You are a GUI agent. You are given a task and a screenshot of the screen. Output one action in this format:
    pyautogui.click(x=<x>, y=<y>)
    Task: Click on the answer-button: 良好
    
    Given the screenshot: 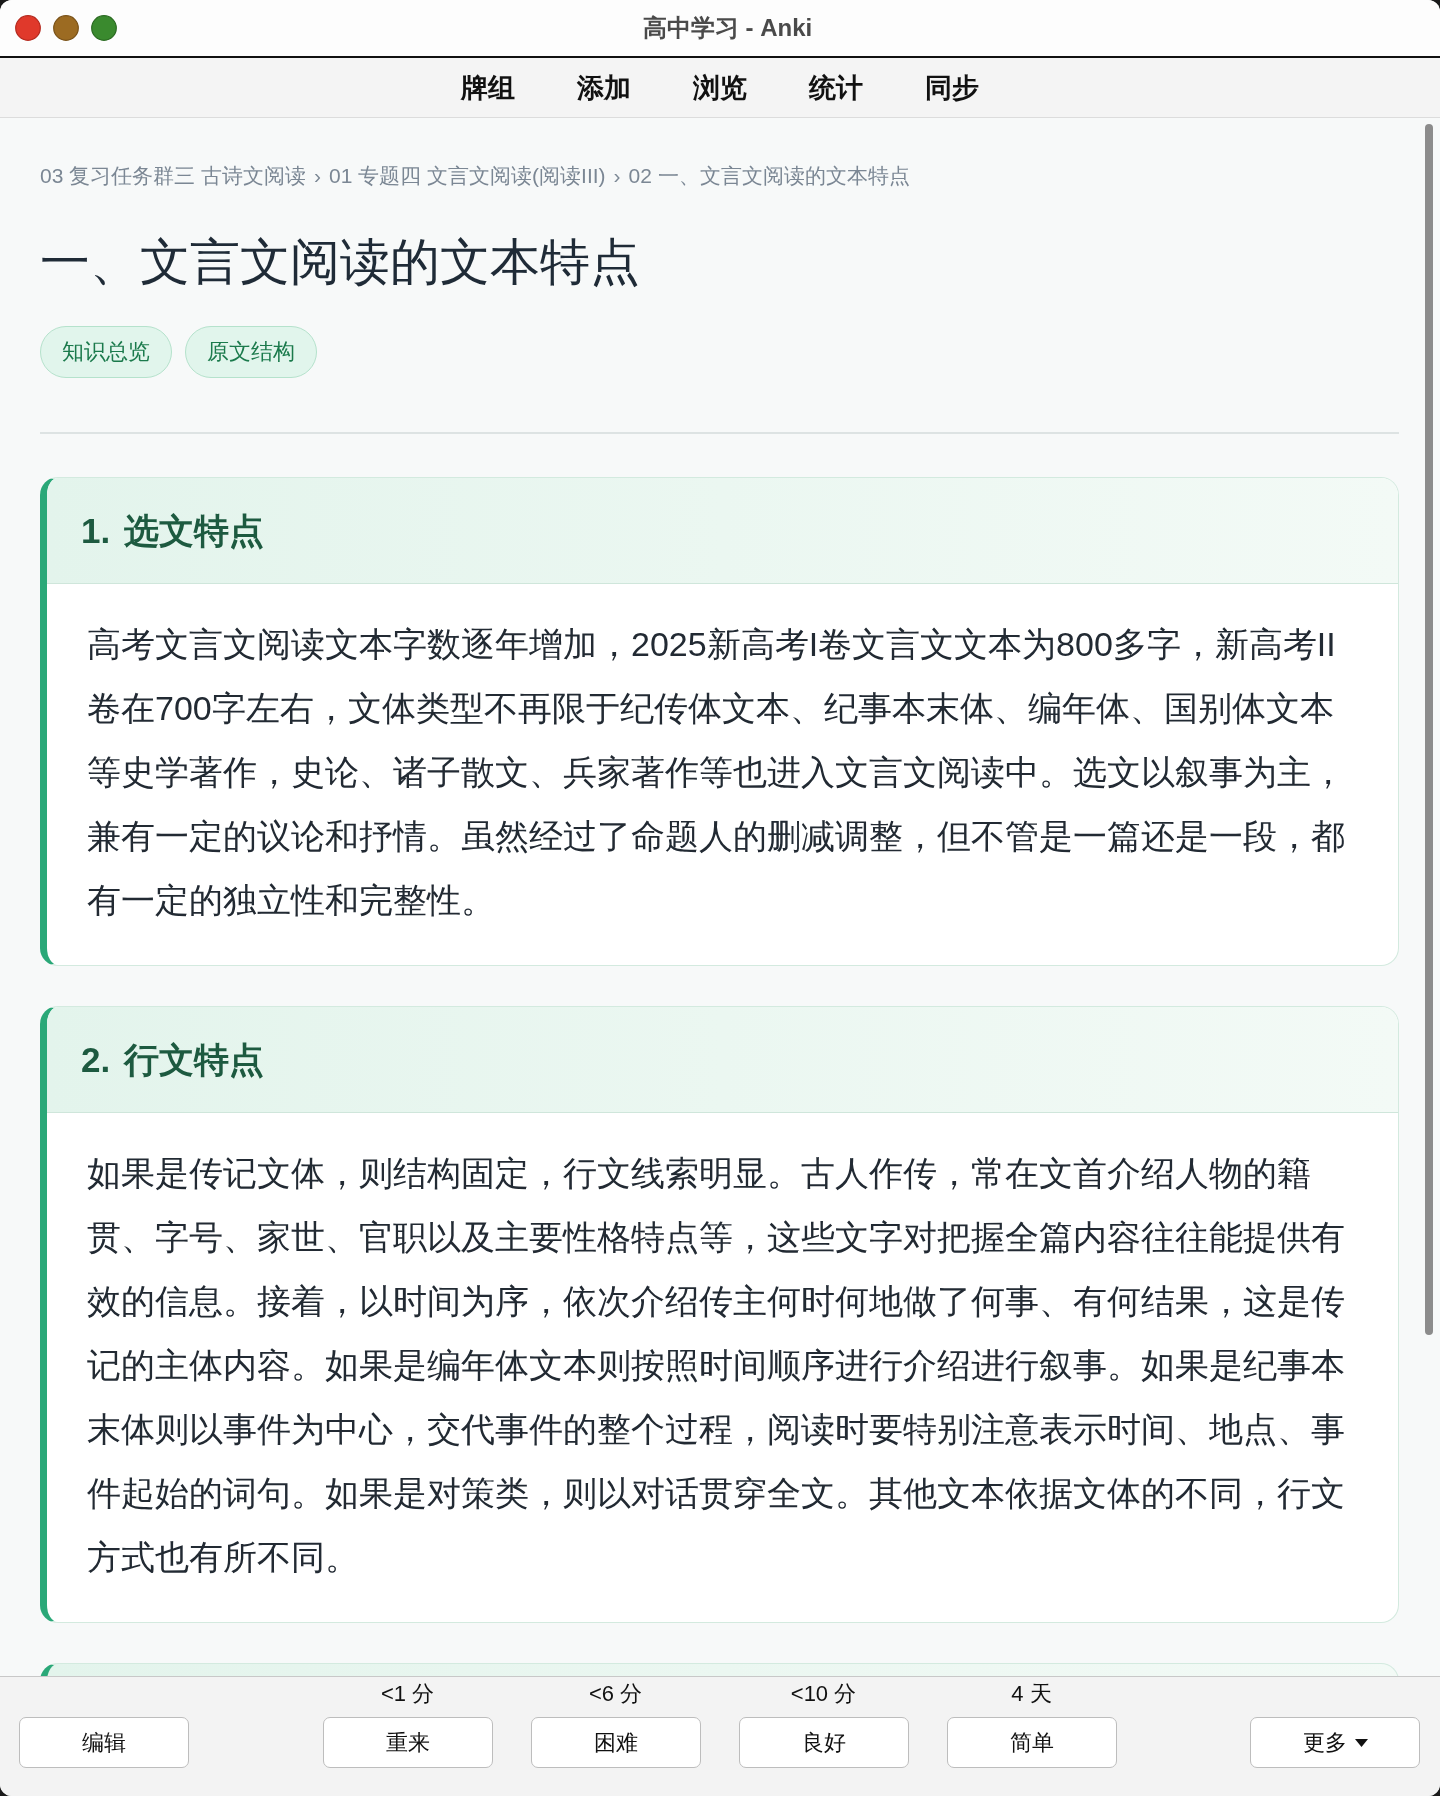 What is the action you would take?
    pyautogui.click(x=823, y=1742)
    